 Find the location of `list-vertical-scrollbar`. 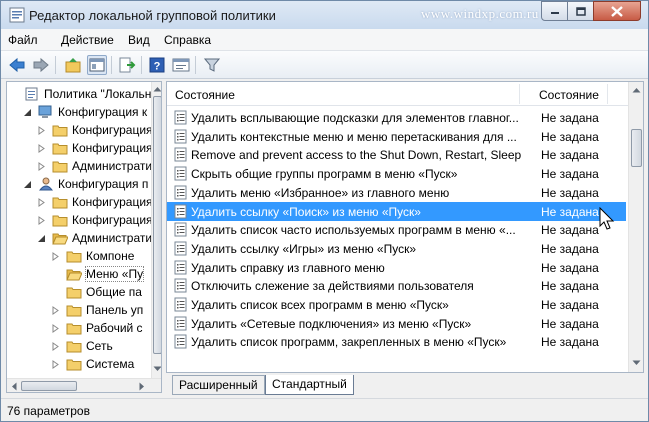

list-vertical-scrollbar is located at coordinates (635, 227).